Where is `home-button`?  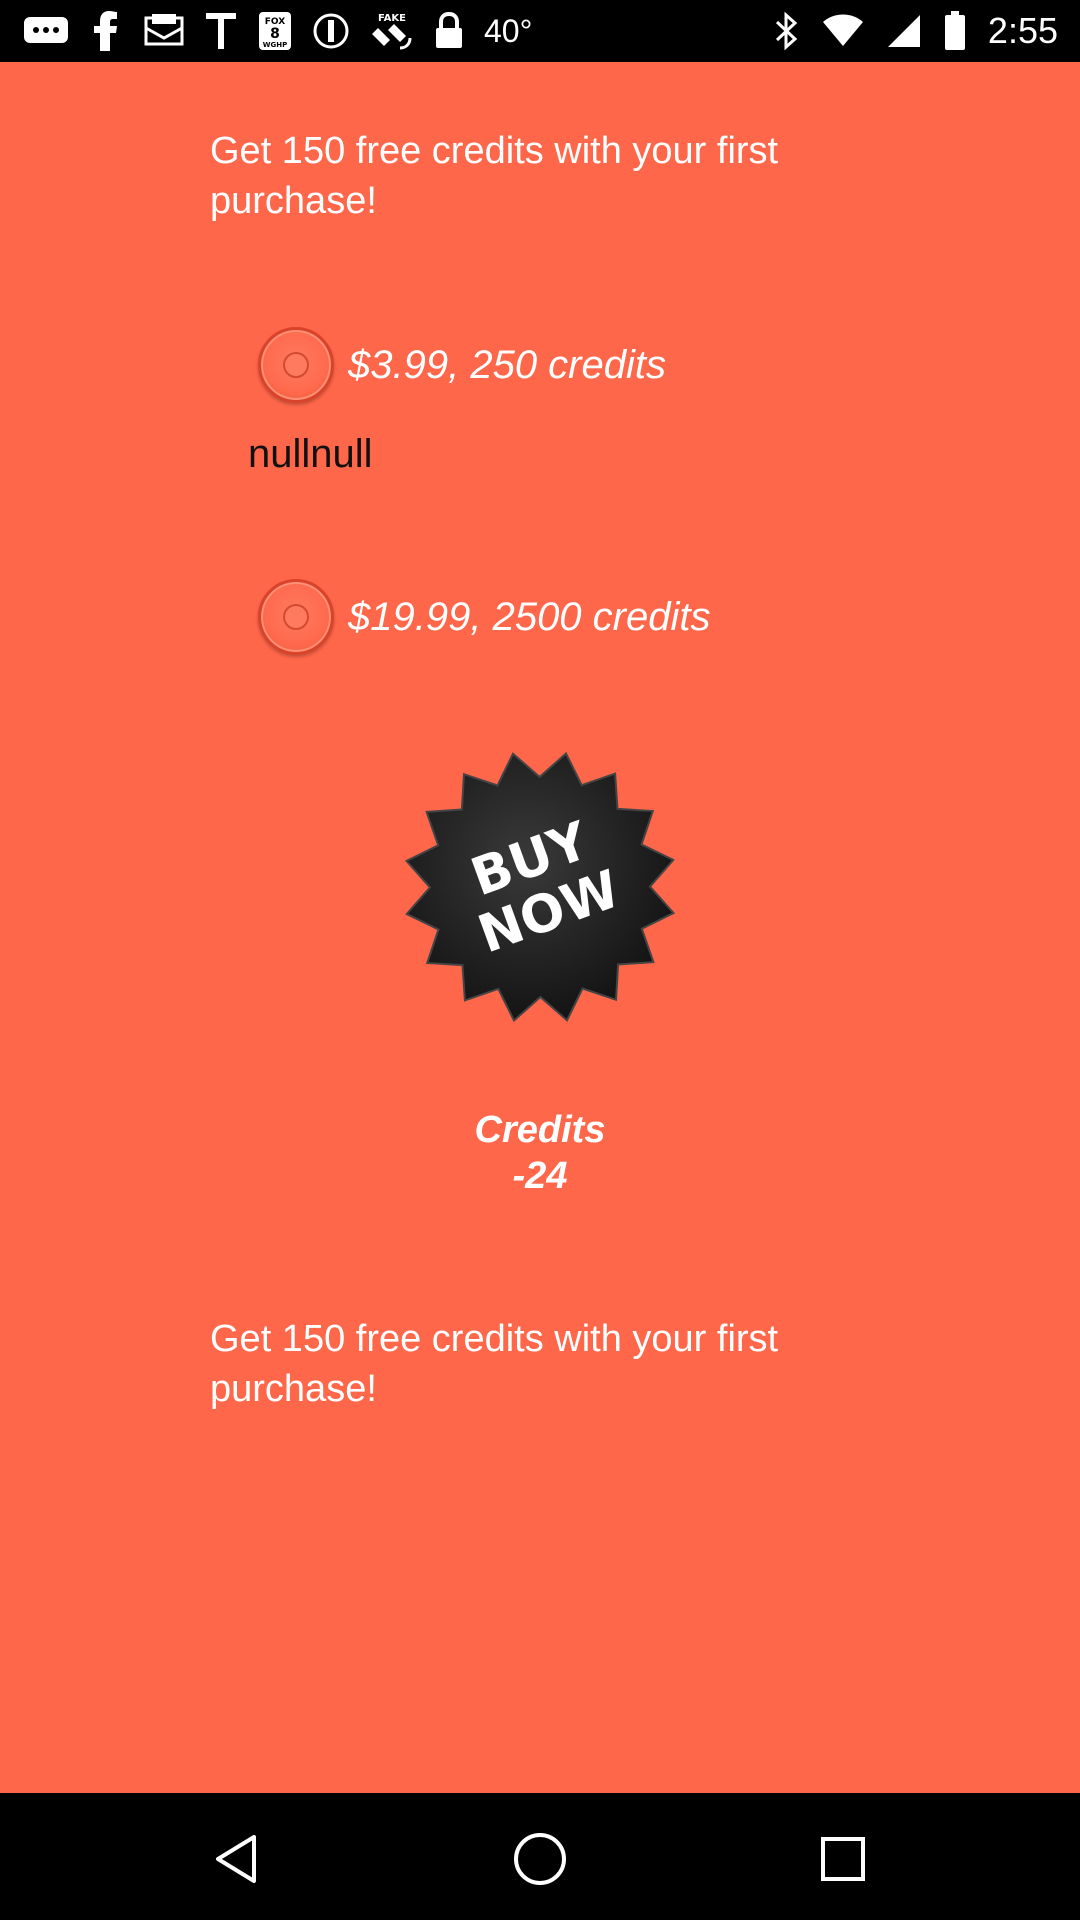 home-button is located at coordinates (540, 1859).